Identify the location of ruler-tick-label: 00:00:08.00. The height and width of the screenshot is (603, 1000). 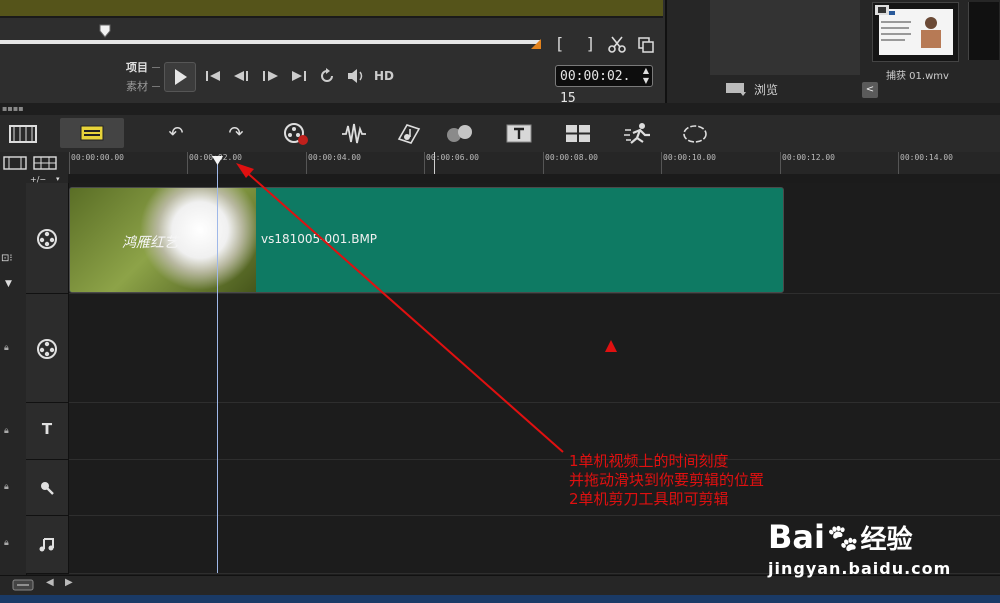
(571, 157).